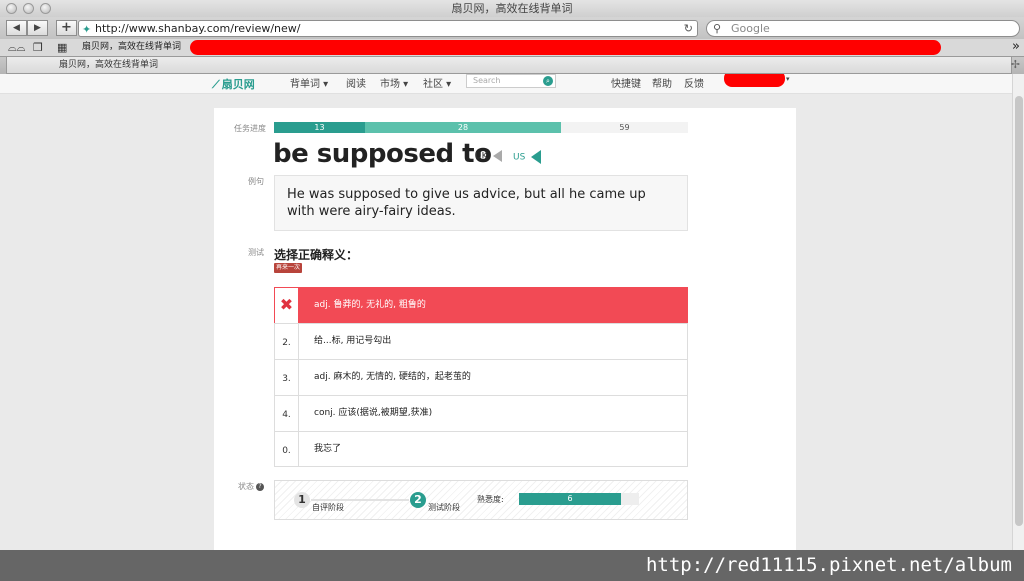  Describe the element at coordinates (626, 82) in the screenshot. I see `nav-shortcuts: 快捷键` at that location.